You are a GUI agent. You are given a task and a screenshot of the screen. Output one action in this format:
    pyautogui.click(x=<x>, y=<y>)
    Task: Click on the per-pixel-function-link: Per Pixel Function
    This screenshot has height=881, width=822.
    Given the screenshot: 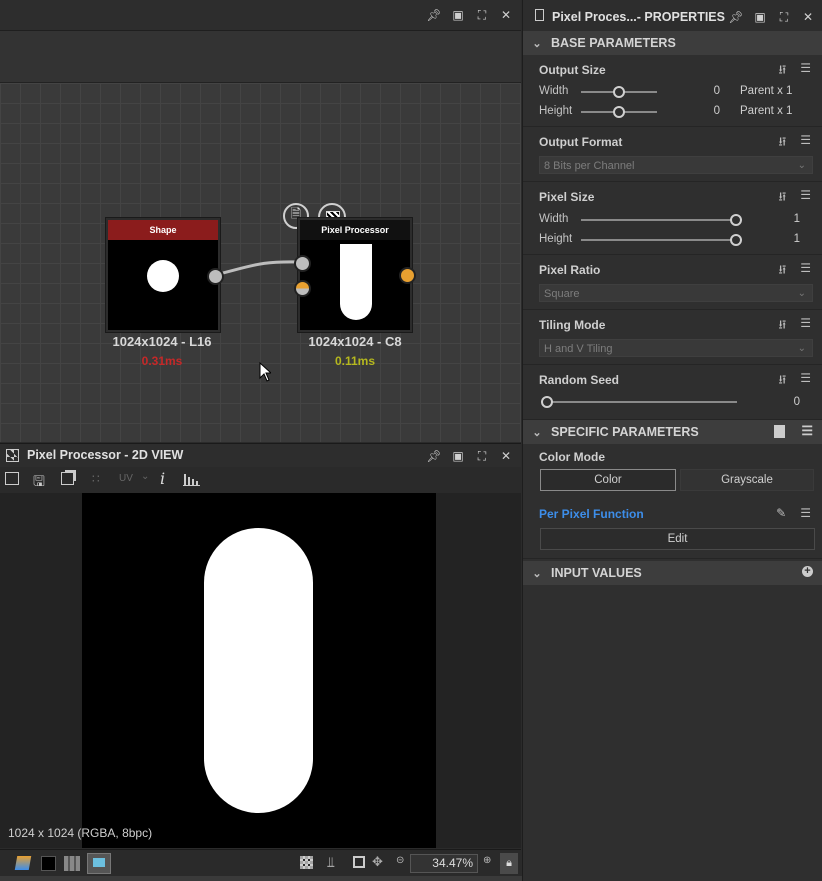 What is the action you would take?
    pyautogui.click(x=591, y=514)
    